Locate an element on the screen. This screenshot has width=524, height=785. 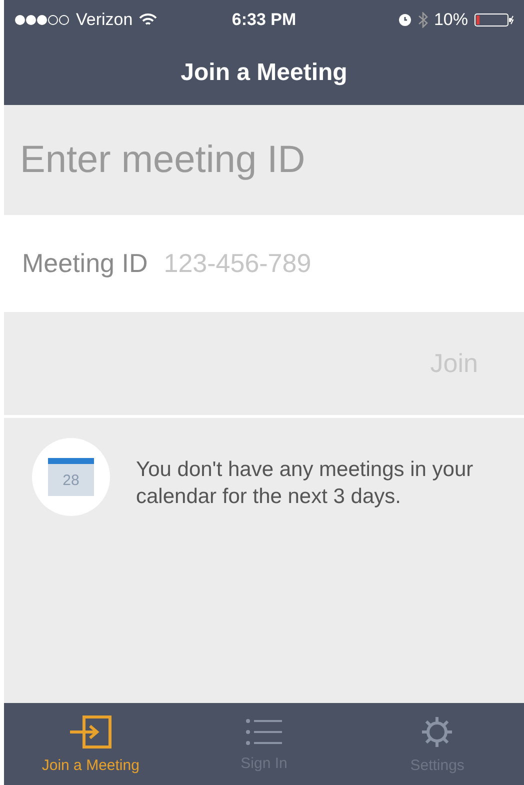
no-meetings-message: You don't have any meetings in your calendar for the next 3 days. is located at coordinates (305, 483).